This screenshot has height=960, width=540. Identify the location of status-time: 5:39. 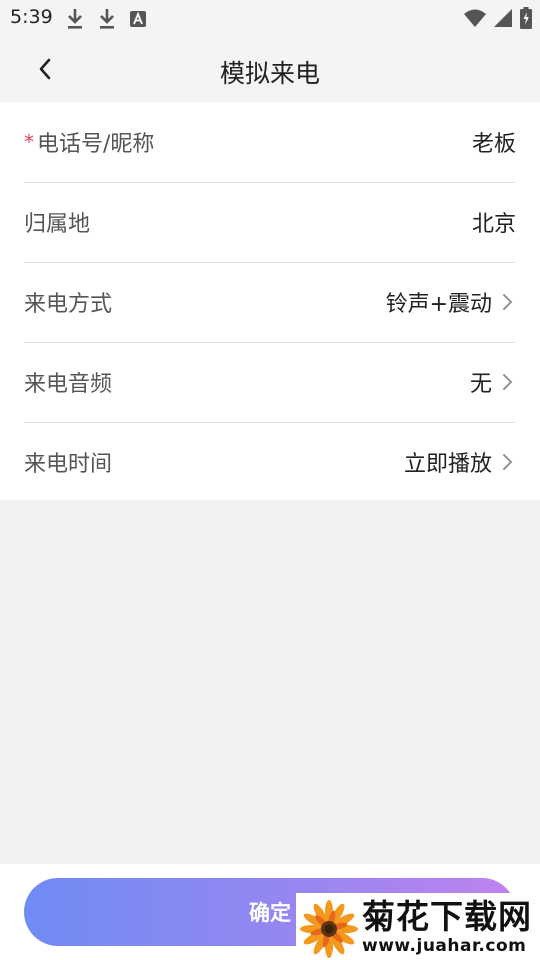
(31, 17).